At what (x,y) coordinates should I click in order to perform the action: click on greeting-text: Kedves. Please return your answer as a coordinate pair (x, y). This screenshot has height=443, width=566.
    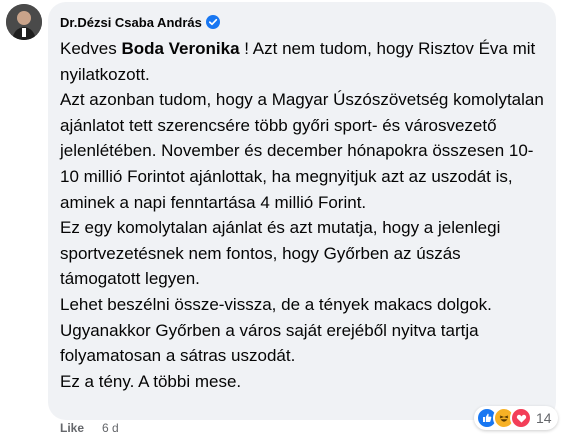
    Looking at the image, I should click on (91, 48).